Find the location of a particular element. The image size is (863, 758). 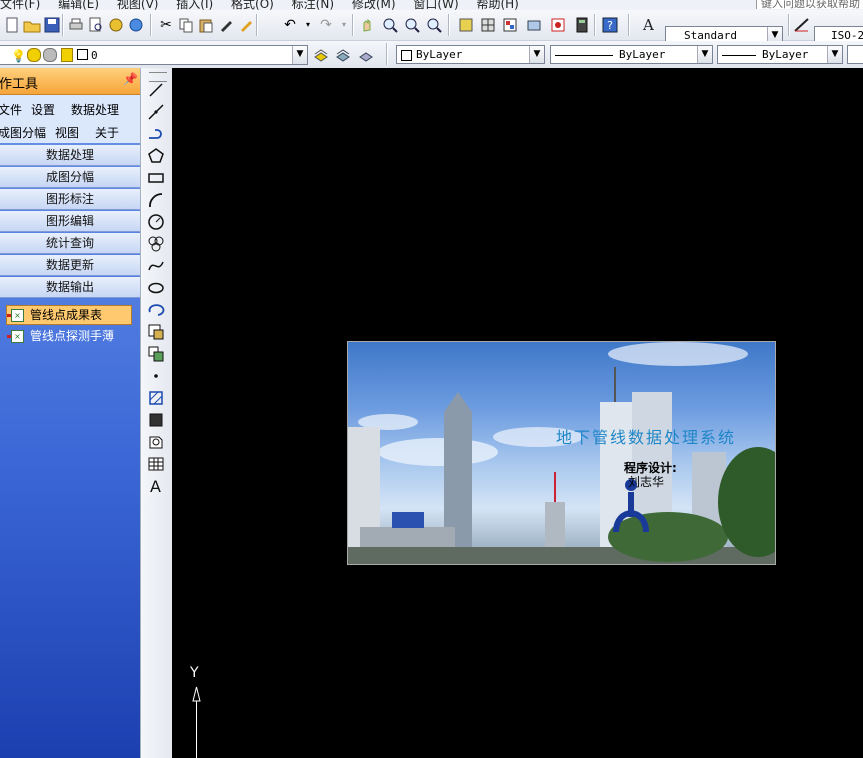

menu-window: 窗口(W) is located at coordinates (435, 5).